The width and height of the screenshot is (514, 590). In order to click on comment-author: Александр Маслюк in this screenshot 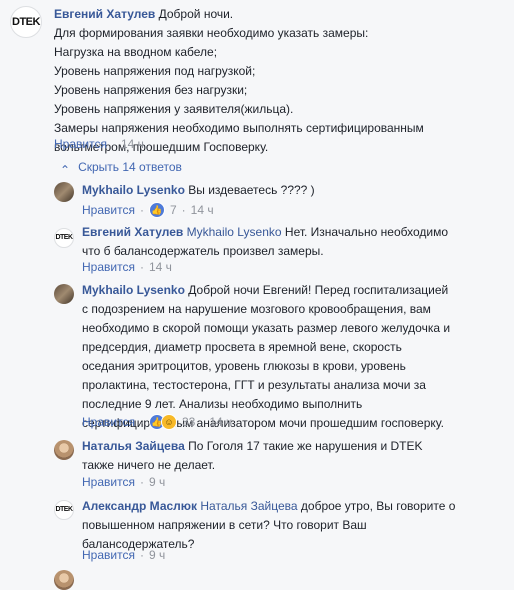, I will do `click(139, 506)`.